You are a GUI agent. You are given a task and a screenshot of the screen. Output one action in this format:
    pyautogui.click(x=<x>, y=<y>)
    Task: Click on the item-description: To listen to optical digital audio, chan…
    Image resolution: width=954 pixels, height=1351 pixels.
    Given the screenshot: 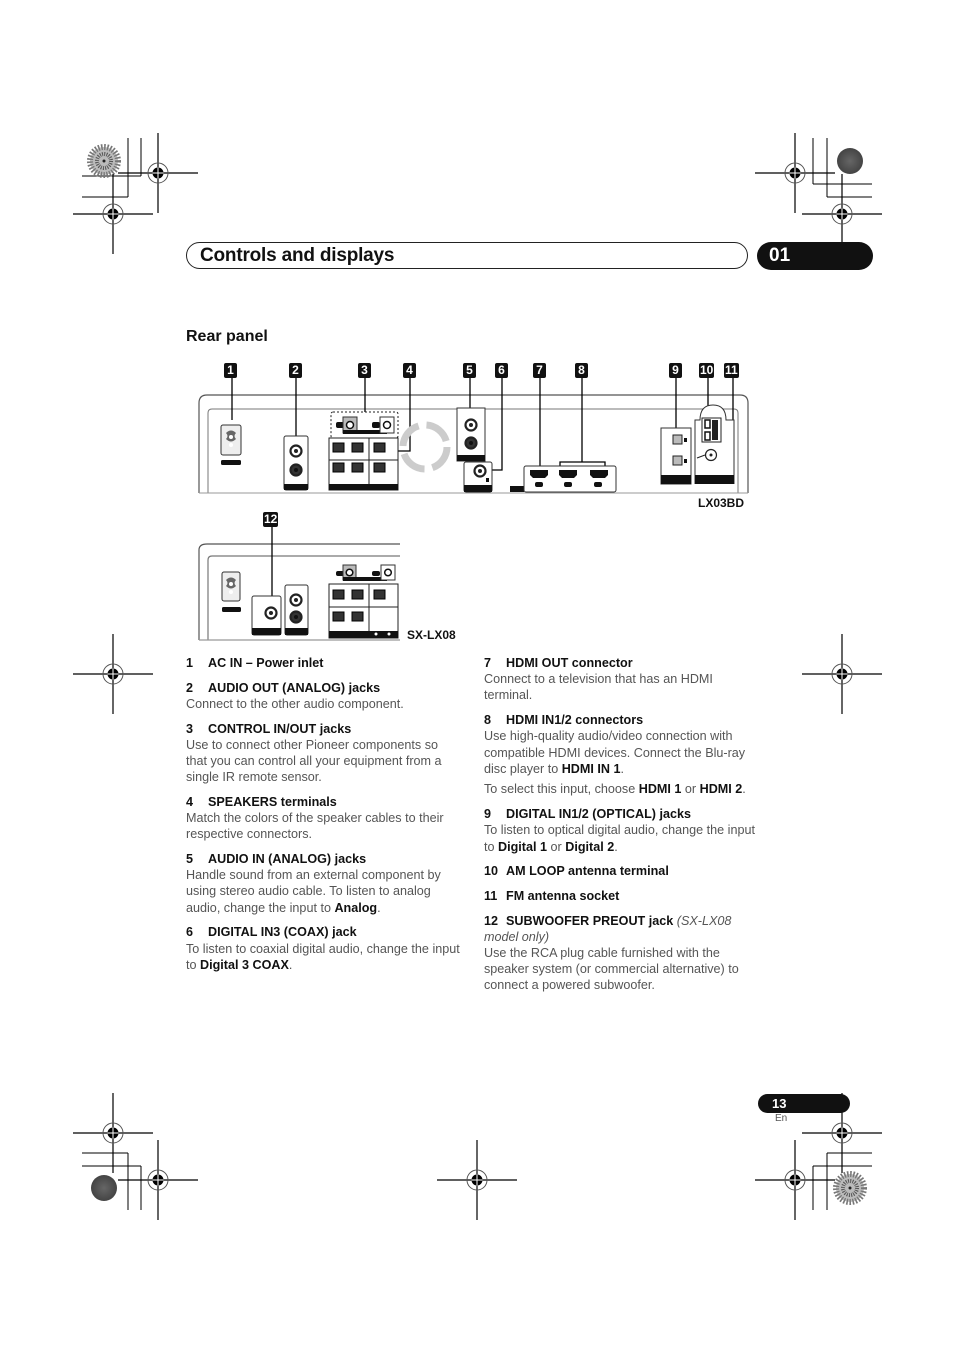 What is the action you would take?
    pyautogui.click(x=622, y=838)
    